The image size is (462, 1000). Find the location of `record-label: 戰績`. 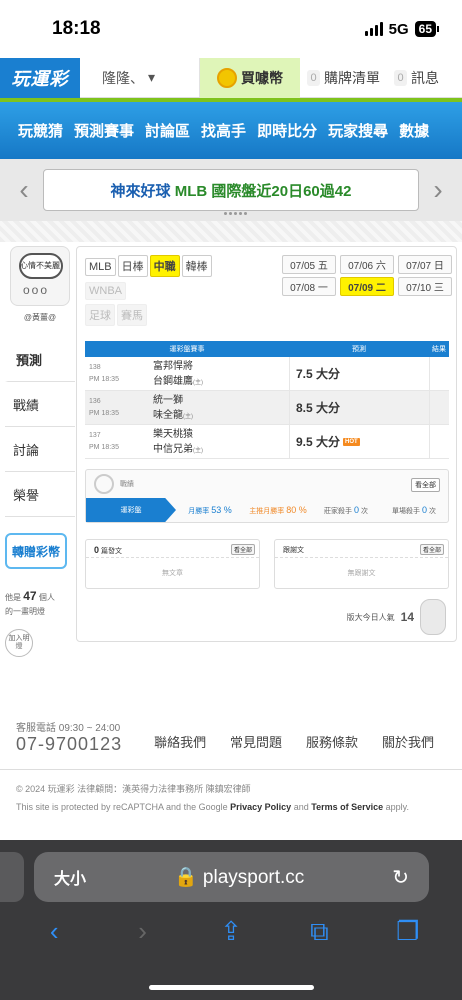

record-label: 戰績 is located at coordinates (127, 484).